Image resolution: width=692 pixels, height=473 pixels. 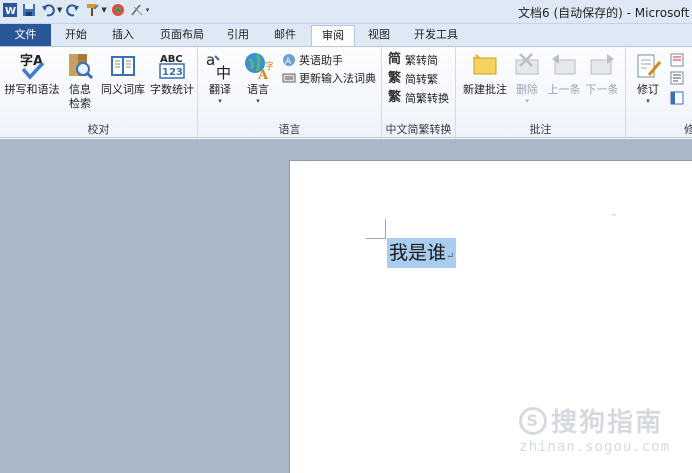 I want to click on thesaurus-icon, so click(x=123, y=66).